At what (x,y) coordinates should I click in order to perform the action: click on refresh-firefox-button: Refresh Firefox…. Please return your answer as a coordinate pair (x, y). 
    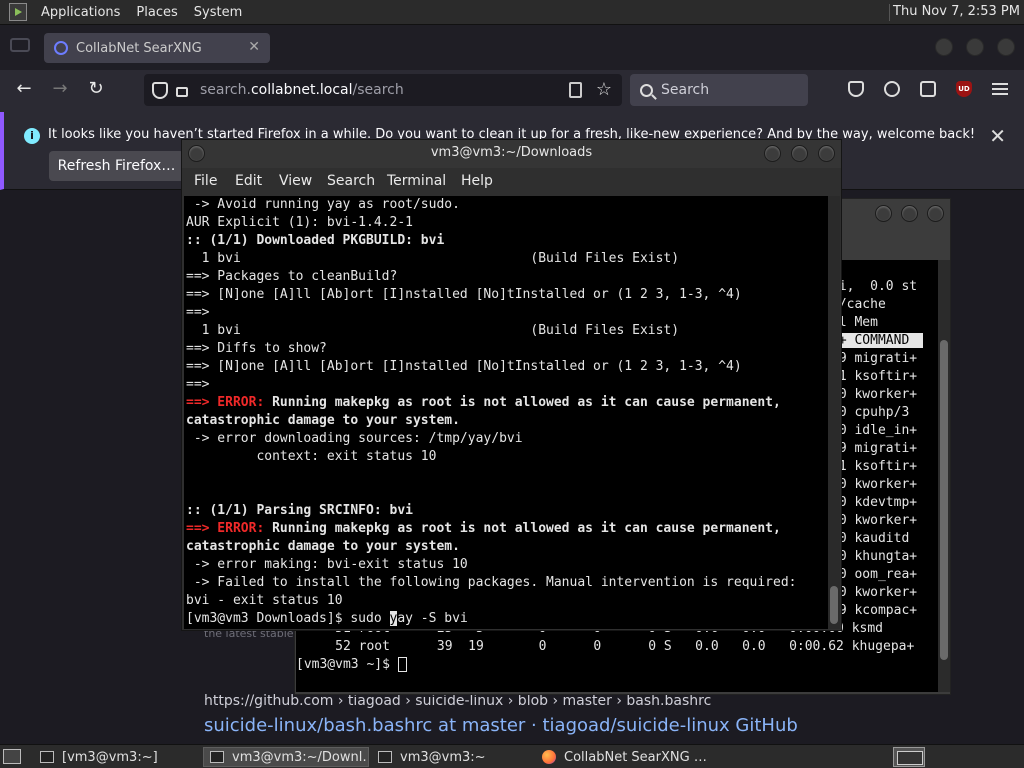
    Looking at the image, I should click on (116, 166).